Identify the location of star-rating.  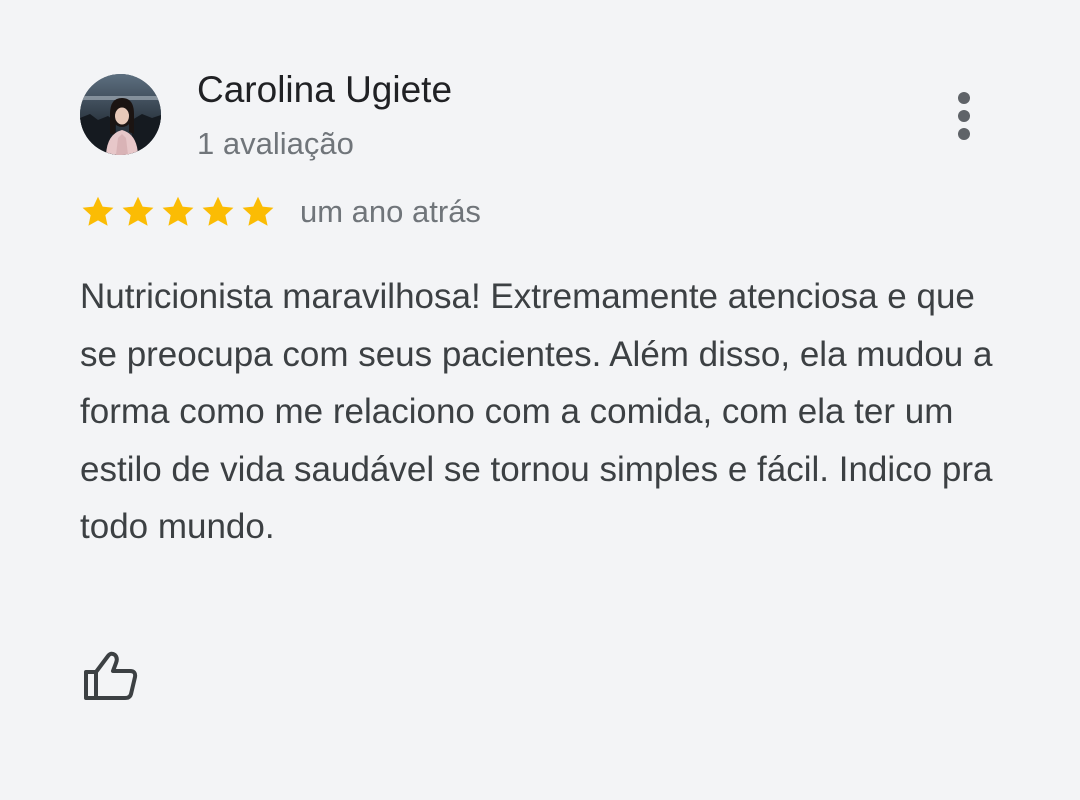
(178, 212).